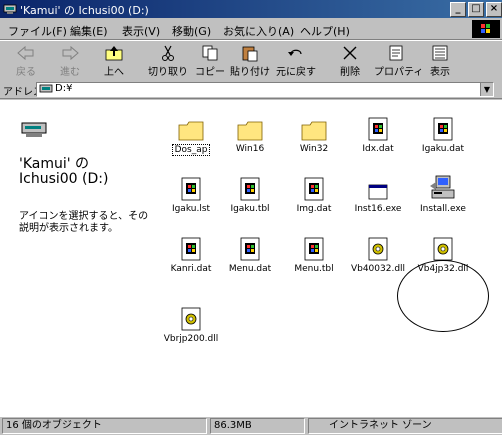 The height and width of the screenshot is (435, 502). I want to click on properties-button: プロパティ, so click(399, 61).